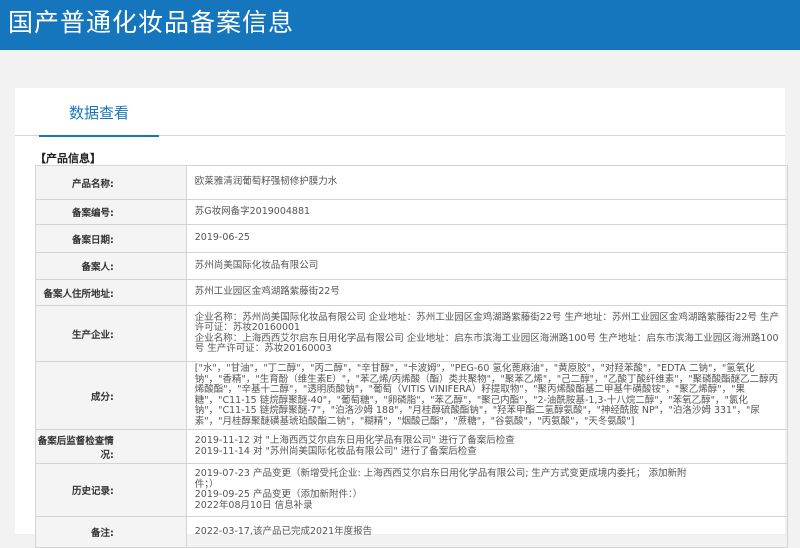 The width and height of the screenshot is (800, 548). I want to click on field-label-manufacturer: 生产企业:, so click(111, 333).